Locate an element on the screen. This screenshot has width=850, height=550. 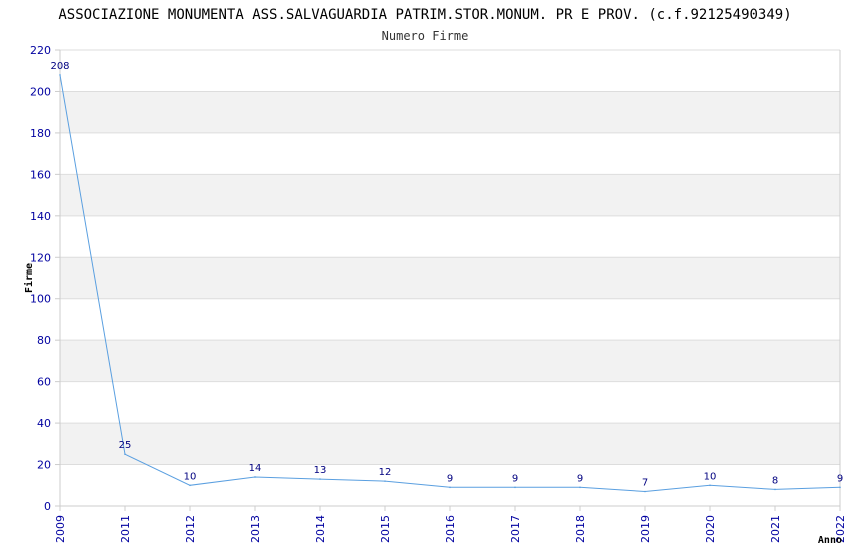
y-tick-label: 100 is located at coordinates (40, 299).